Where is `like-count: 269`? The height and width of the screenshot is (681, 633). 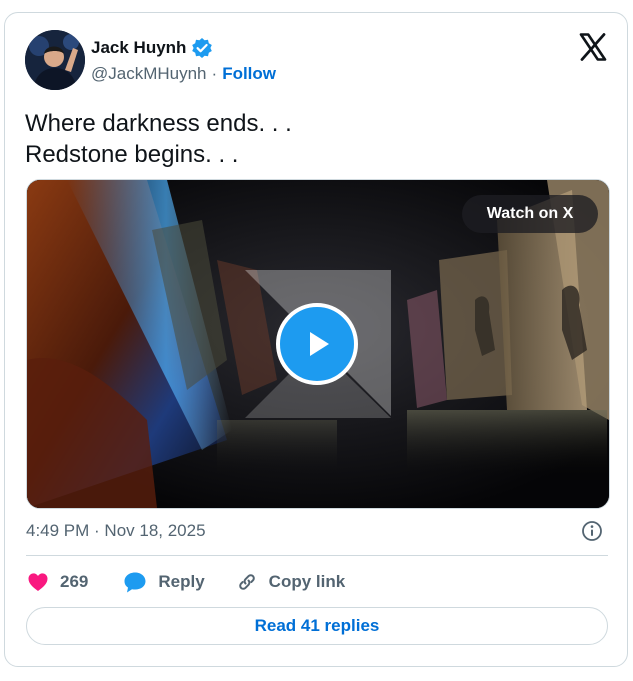 like-count: 269 is located at coordinates (74, 581).